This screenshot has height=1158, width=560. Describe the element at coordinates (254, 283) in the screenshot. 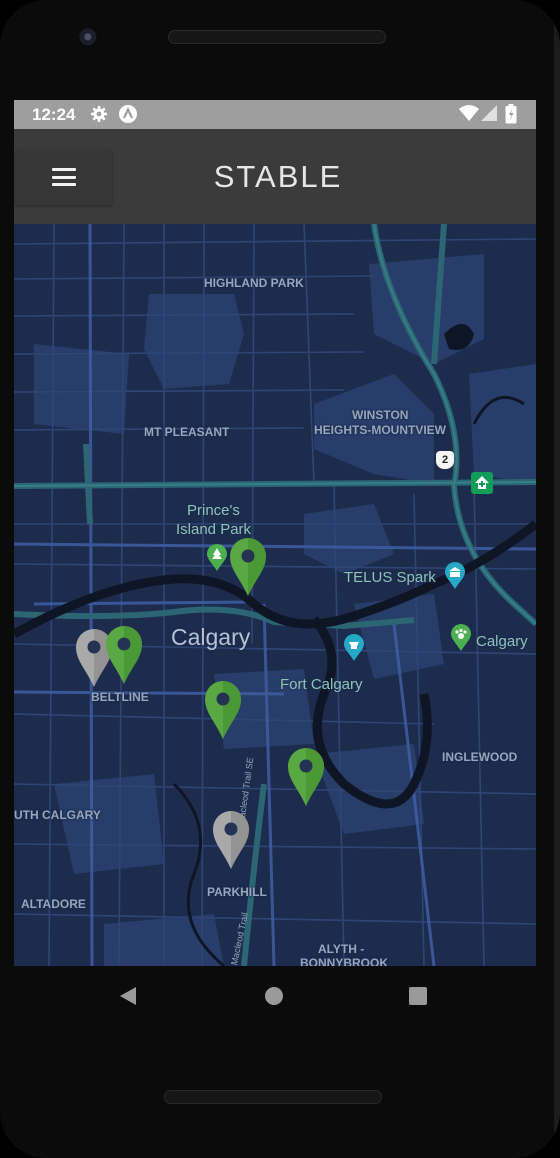

I see `label-highland-park: HIGHLAND PARK` at that location.